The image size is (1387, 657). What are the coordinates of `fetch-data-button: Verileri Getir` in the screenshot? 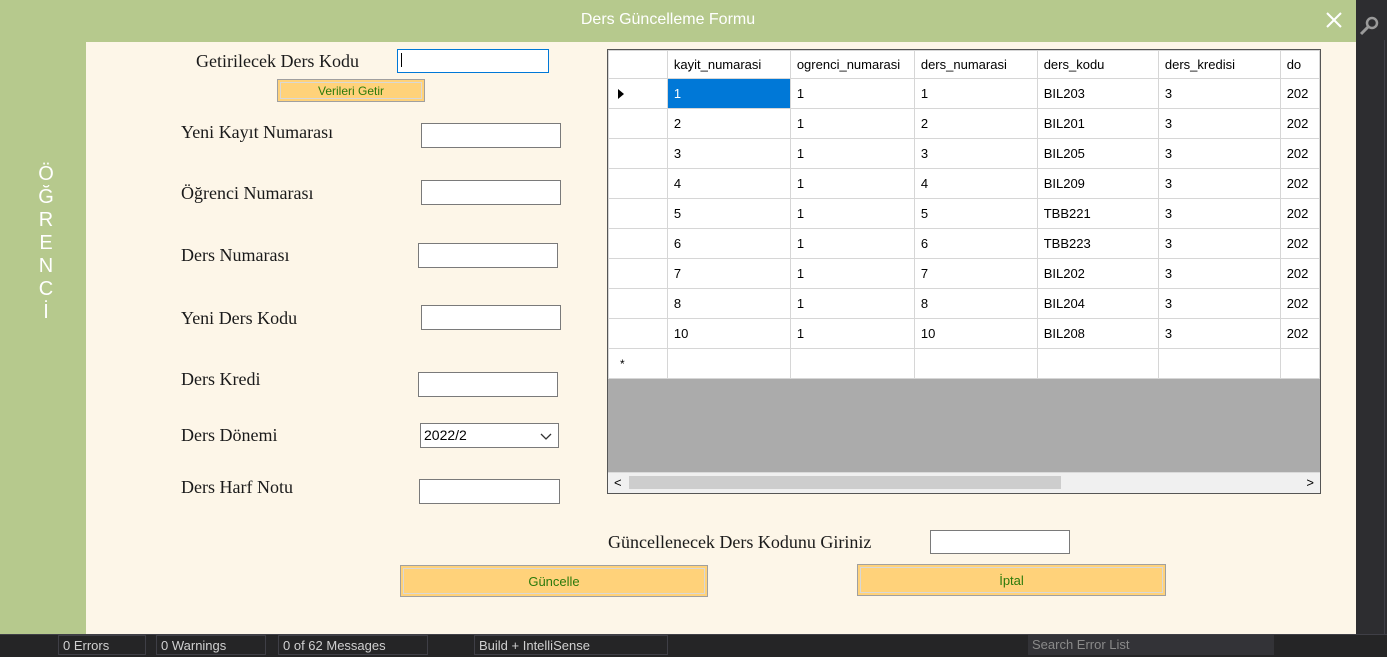 It's located at (351, 90).